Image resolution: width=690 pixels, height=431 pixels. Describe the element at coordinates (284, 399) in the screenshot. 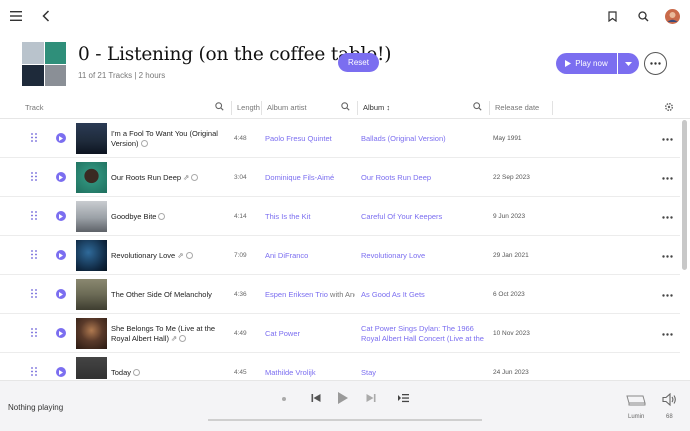

I see `shuffle-dot-icon` at that location.